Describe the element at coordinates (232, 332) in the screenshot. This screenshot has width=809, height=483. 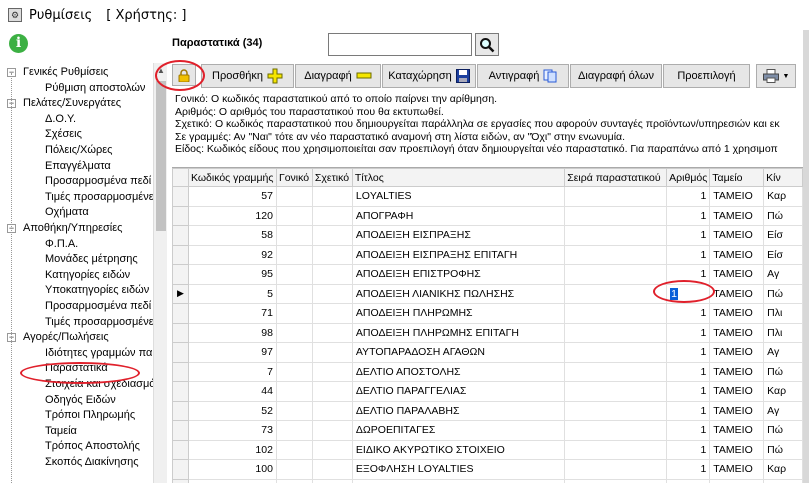
I see `code-cell: 98` at that location.